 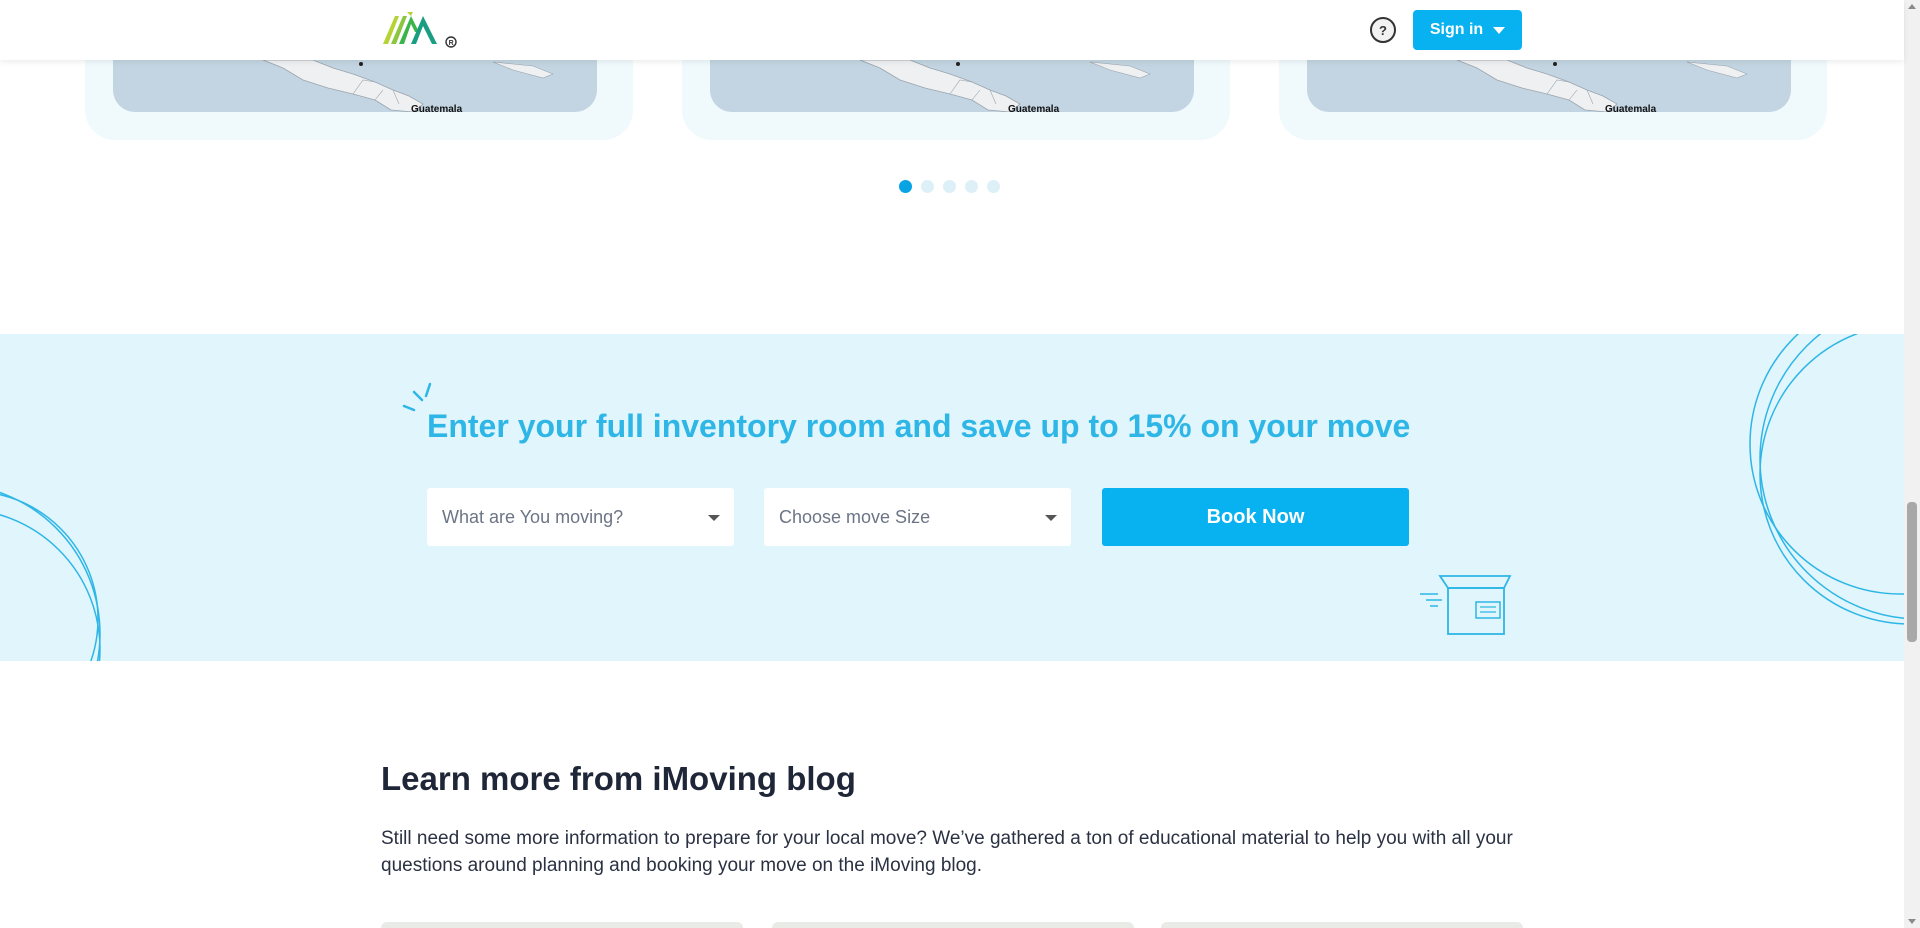 I want to click on help-headset-icon: ?, so click(x=1383, y=30).